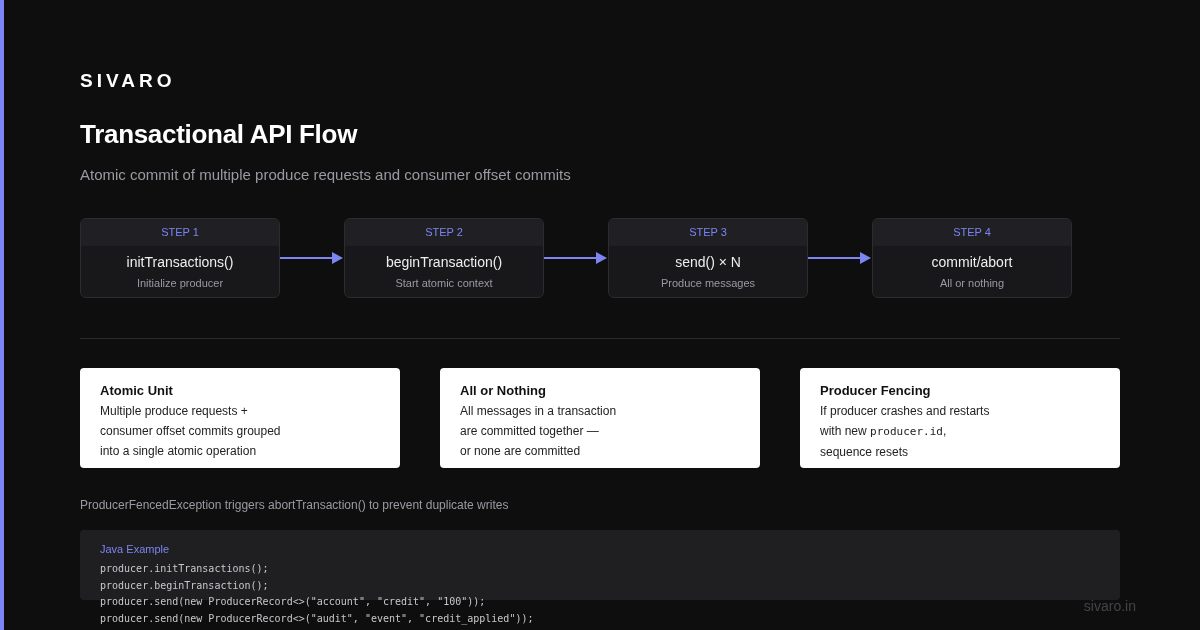 Image resolution: width=1200 pixels, height=630 pixels. Describe the element at coordinates (503, 391) in the screenshot. I see `card-title: All or Nothing` at that location.